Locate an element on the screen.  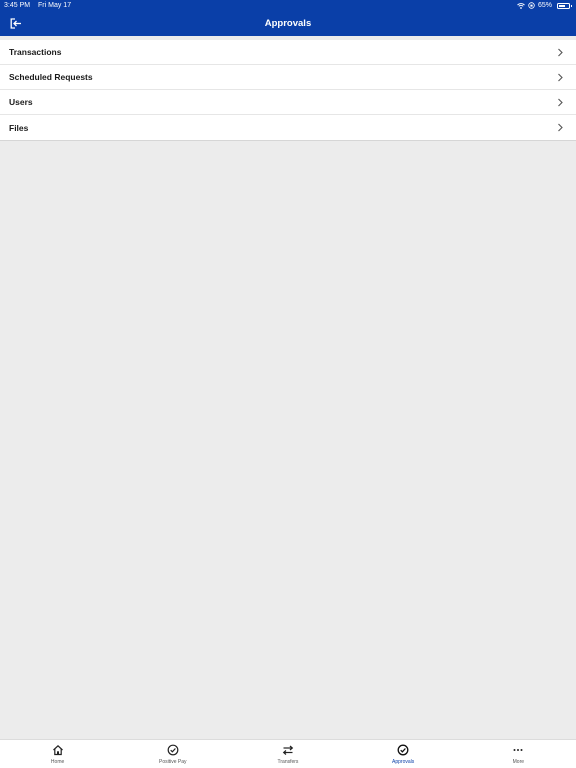
tab-more: More is located at coordinates (518, 754).